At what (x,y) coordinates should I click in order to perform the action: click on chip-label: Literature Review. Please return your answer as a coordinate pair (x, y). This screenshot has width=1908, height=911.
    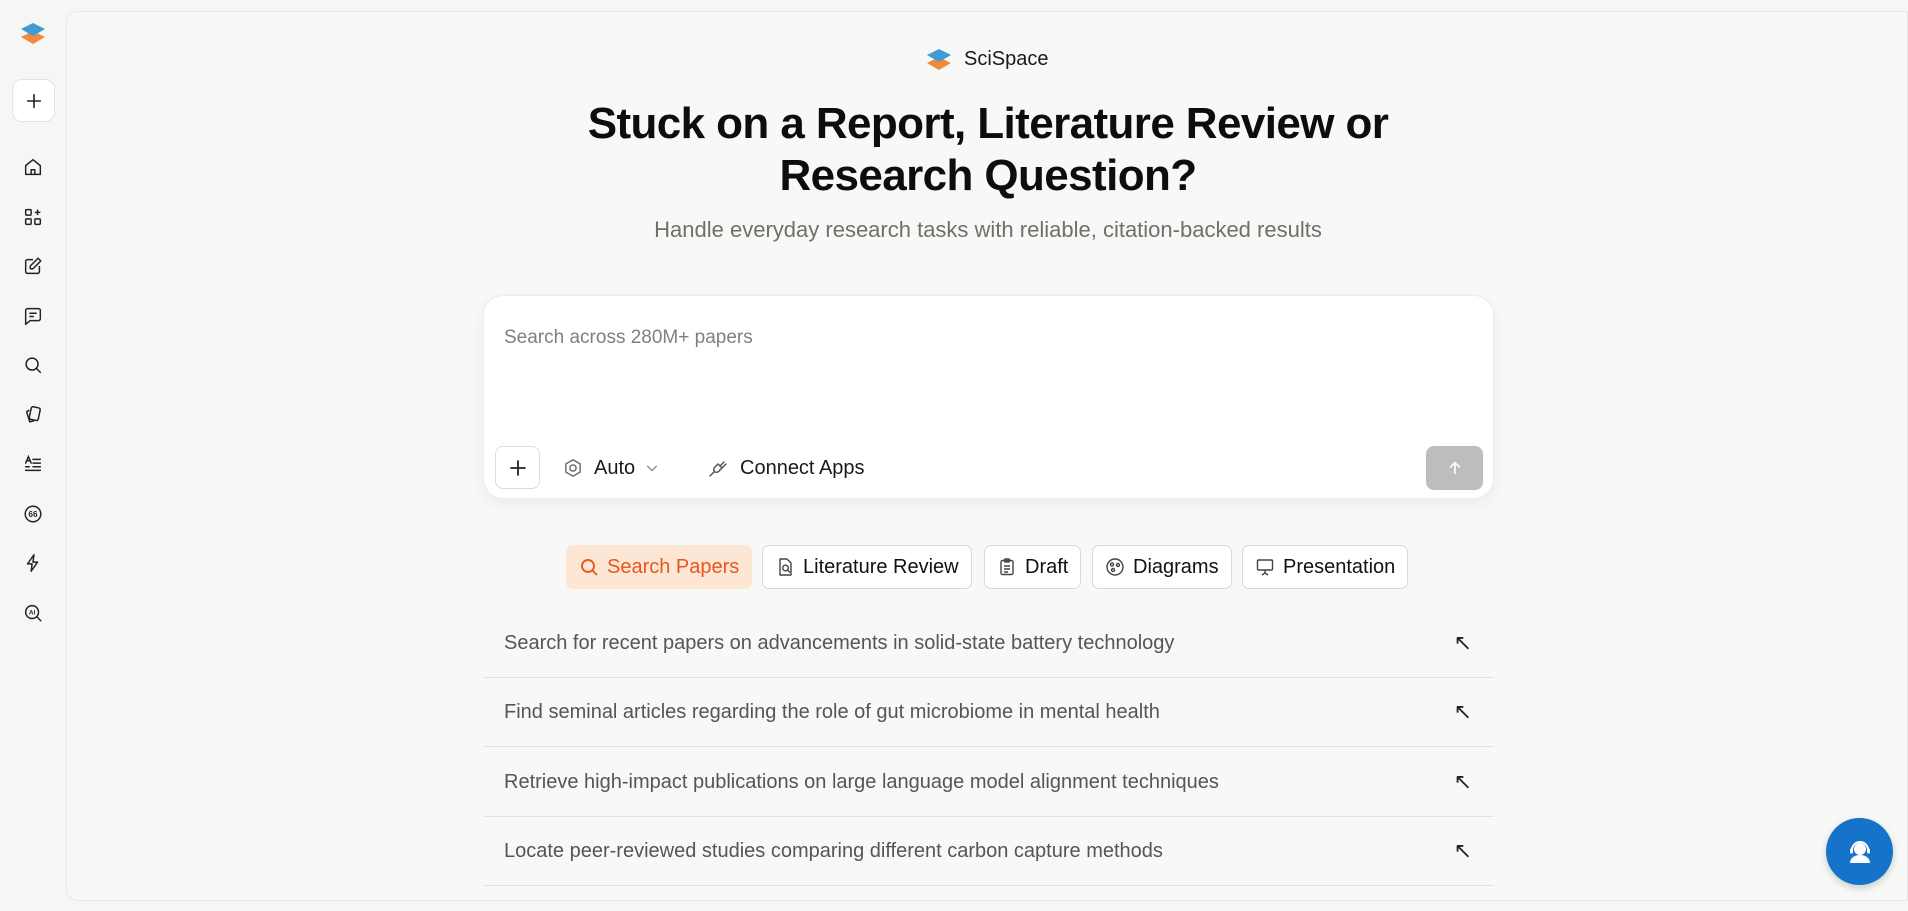
    Looking at the image, I should click on (881, 566).